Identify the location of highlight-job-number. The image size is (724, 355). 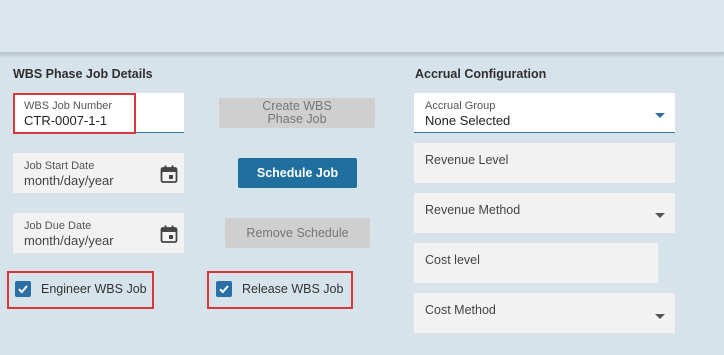
(74, 113).